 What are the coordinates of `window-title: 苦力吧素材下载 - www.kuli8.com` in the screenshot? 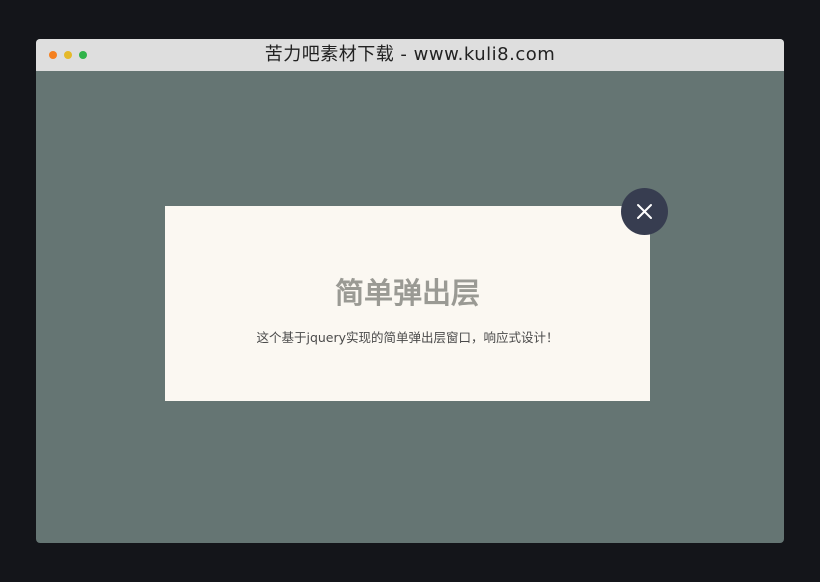 It's located at (410, 54).